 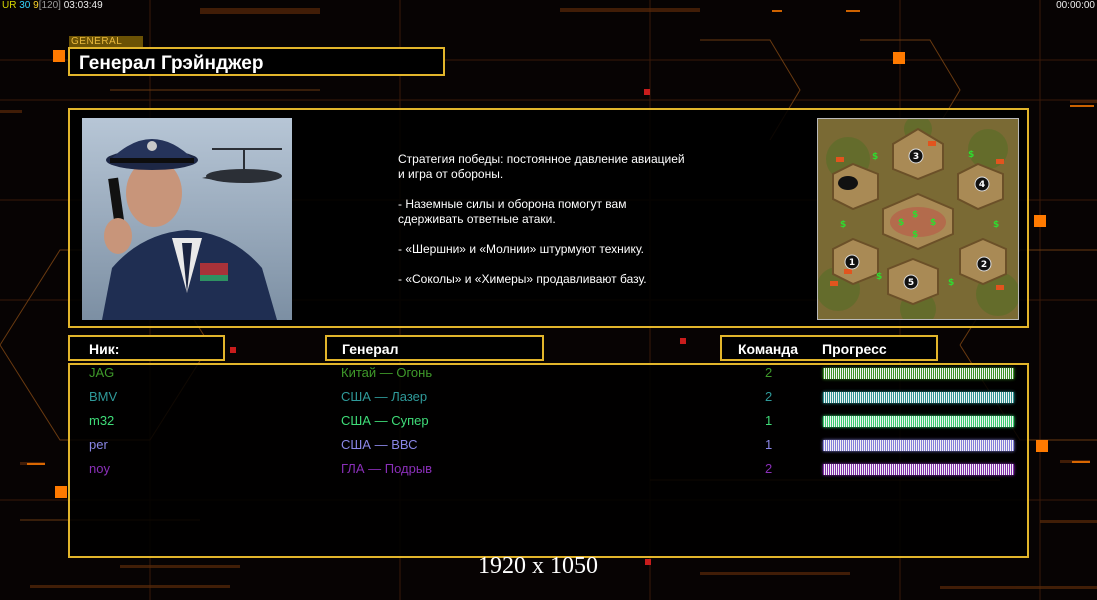 What do you see at coordinates (384, 396) in the screenshot?
I see `player-general: США — Лазер` at bounding box center [384, 396].